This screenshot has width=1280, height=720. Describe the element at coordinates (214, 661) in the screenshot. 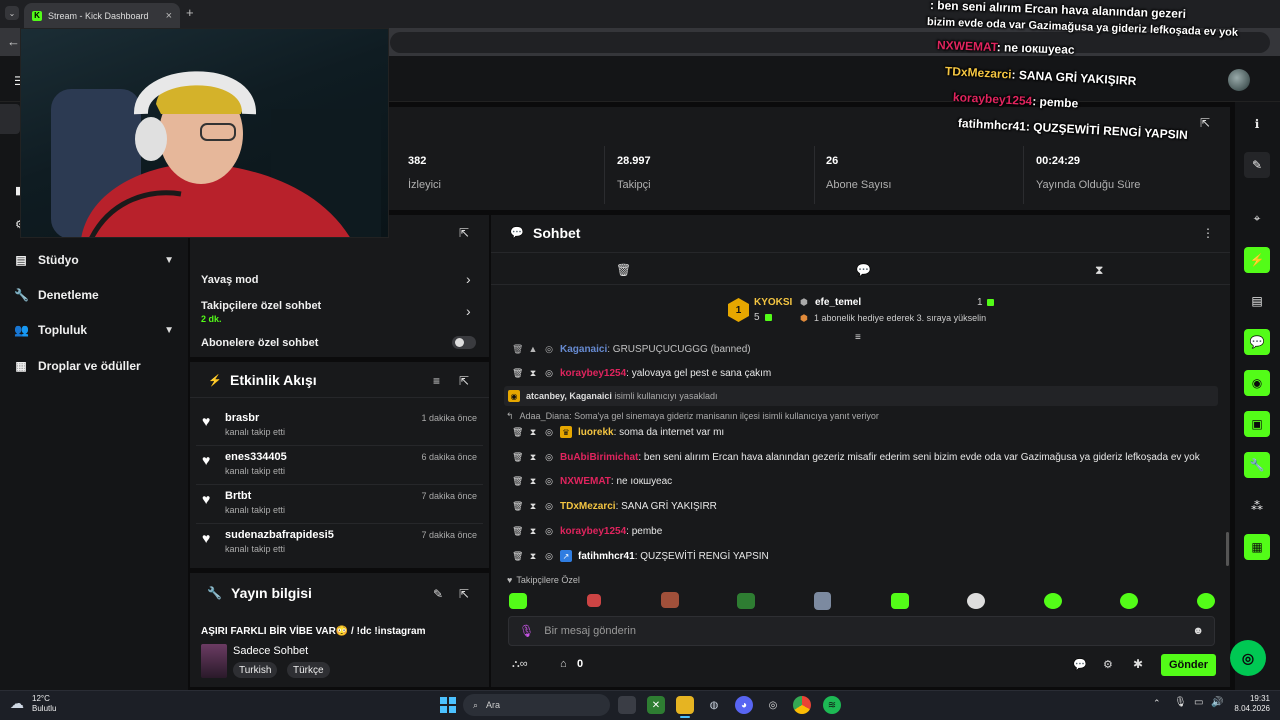

I see `category-thumbnail` at that location.